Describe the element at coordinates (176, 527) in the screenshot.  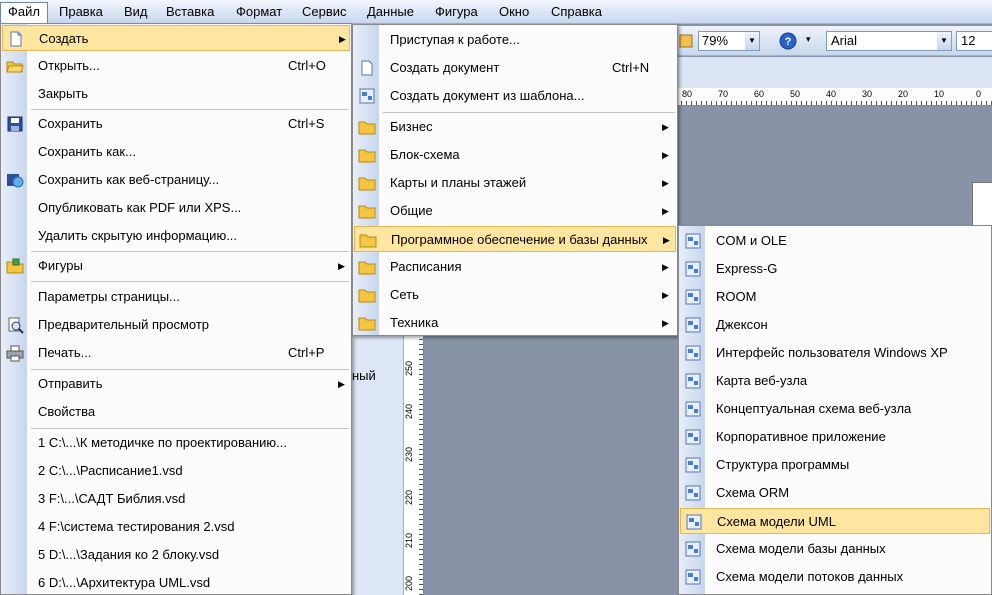
I see `recent-file-item: 4 F:\система тестирования 2.vsd` at that location.